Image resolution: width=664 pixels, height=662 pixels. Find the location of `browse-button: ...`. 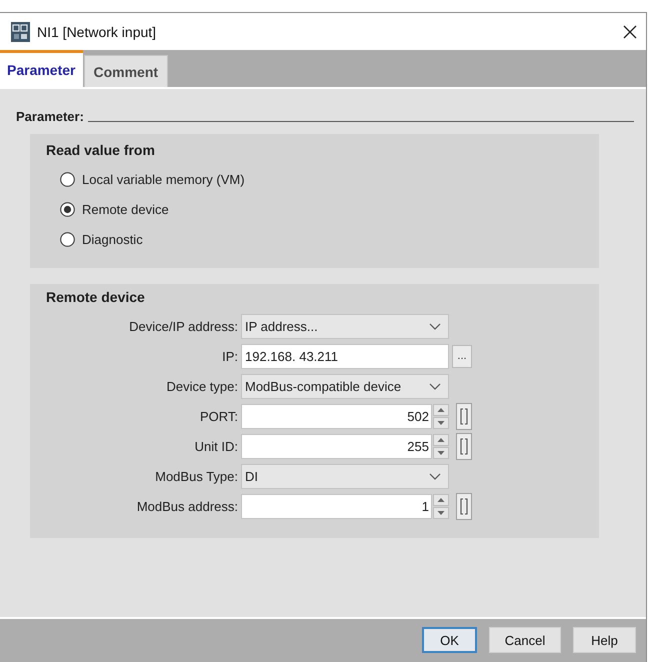

browse-button: ... is located at coordinates (462, 356).